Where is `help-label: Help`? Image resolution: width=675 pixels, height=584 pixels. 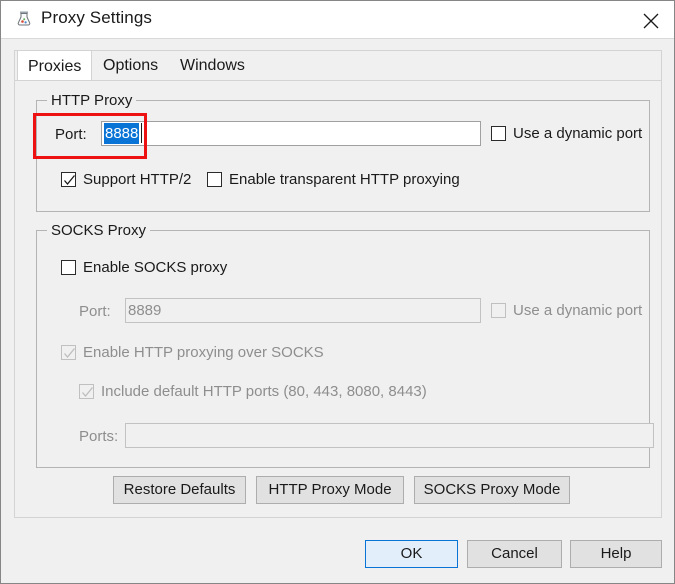 help-label: Help is located at coordinates (616, 553).